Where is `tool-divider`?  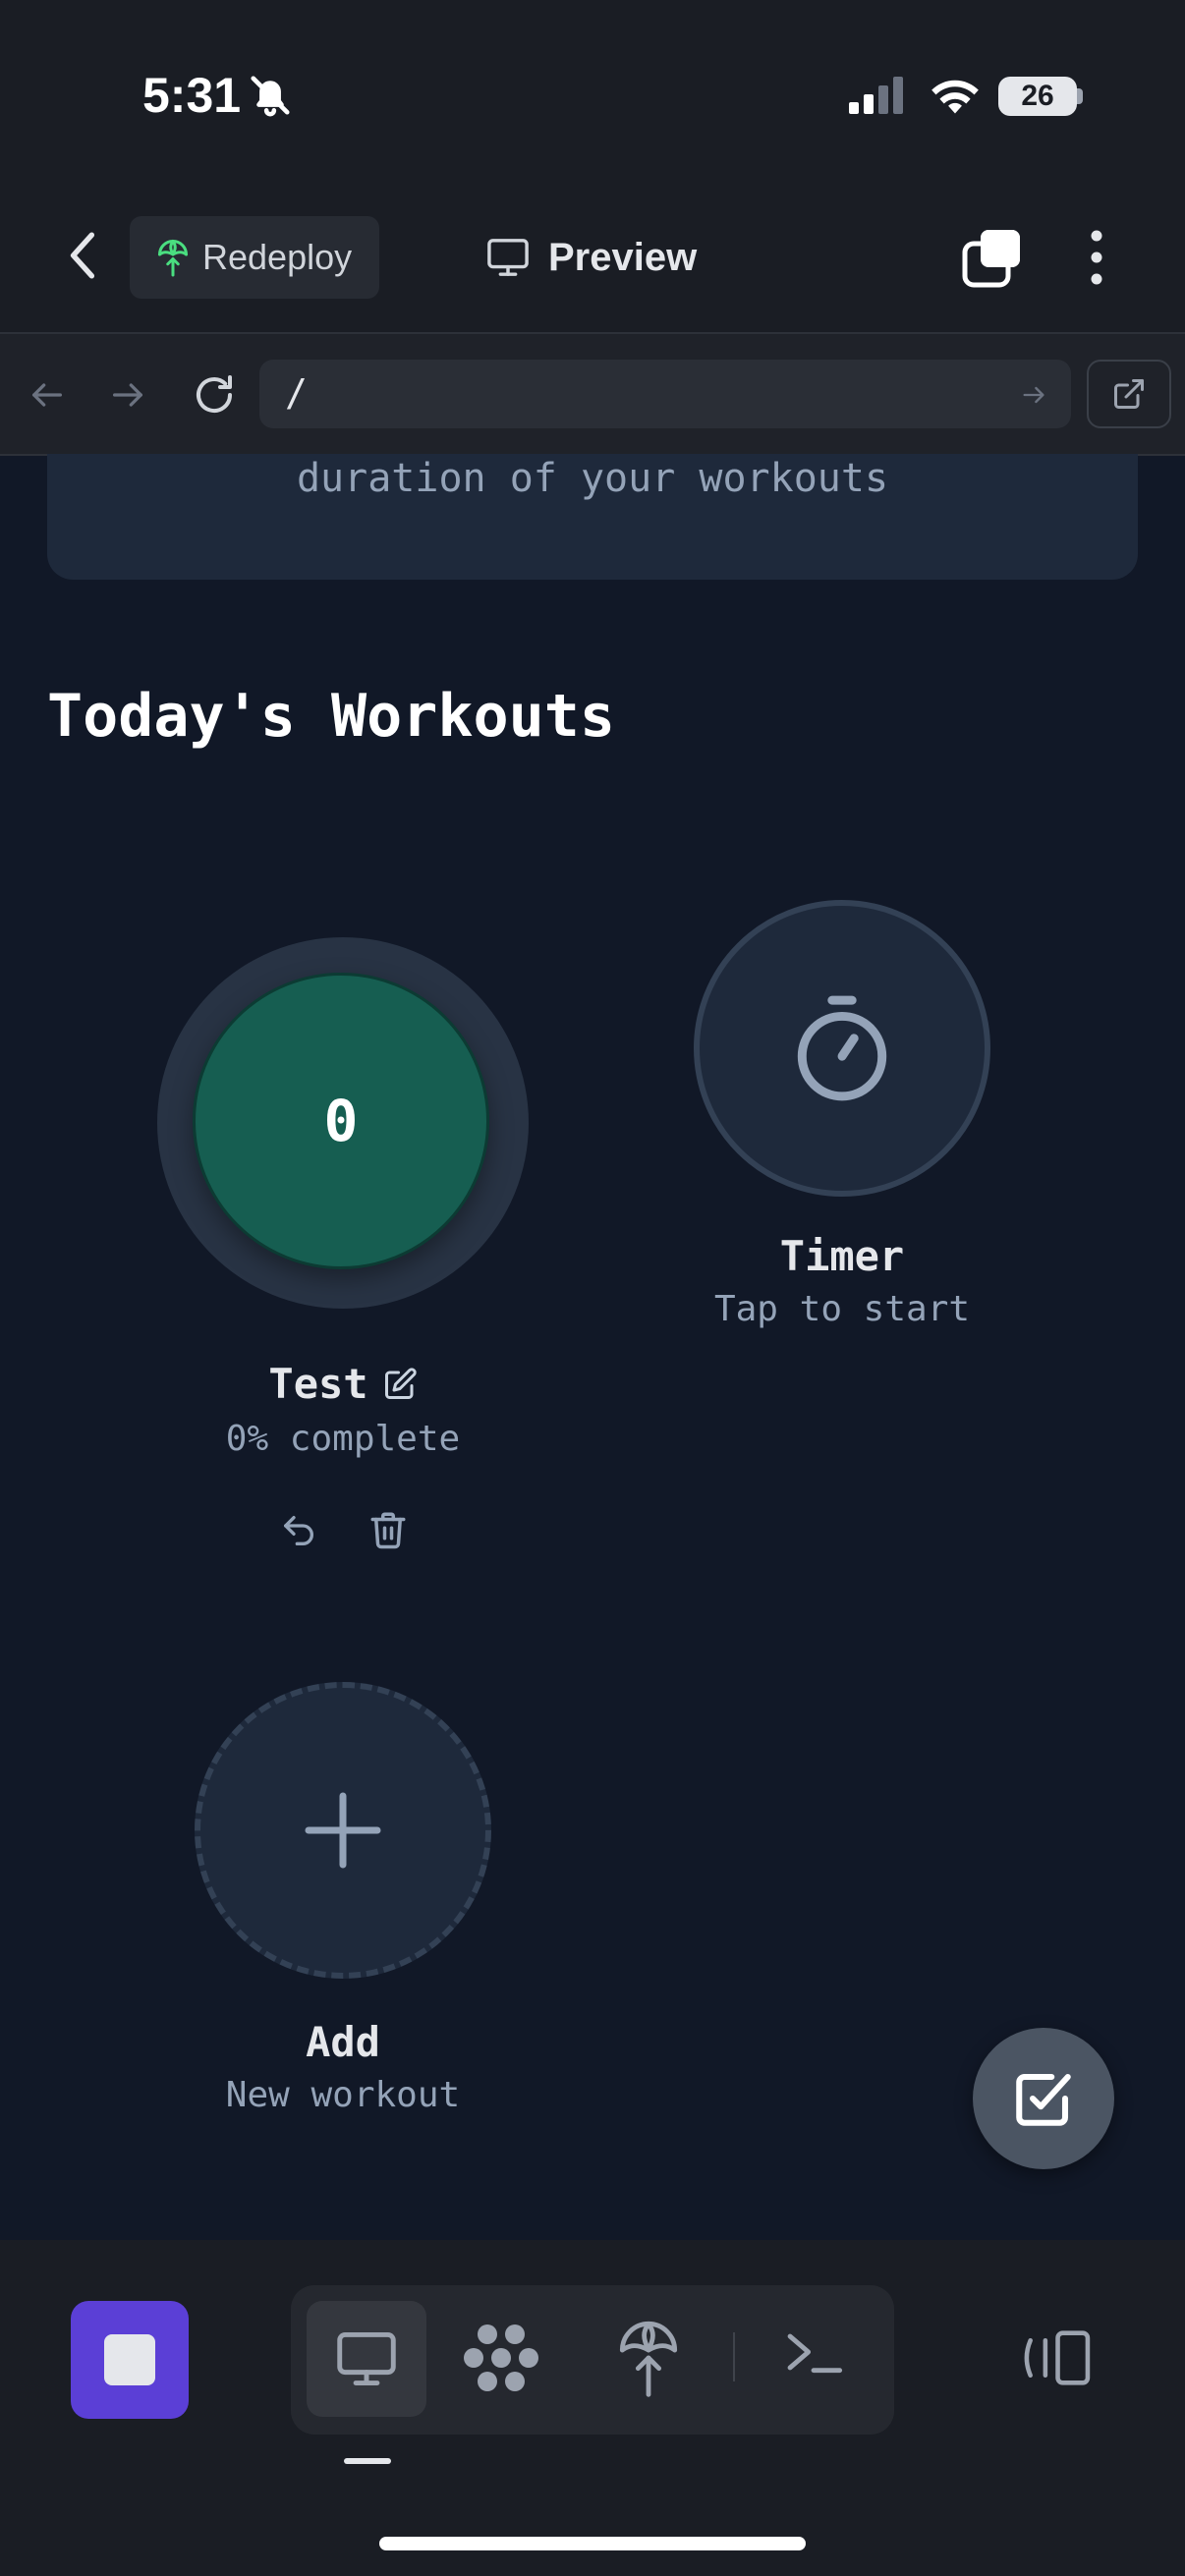
tool-divider is located at coordinates (734, 2356).